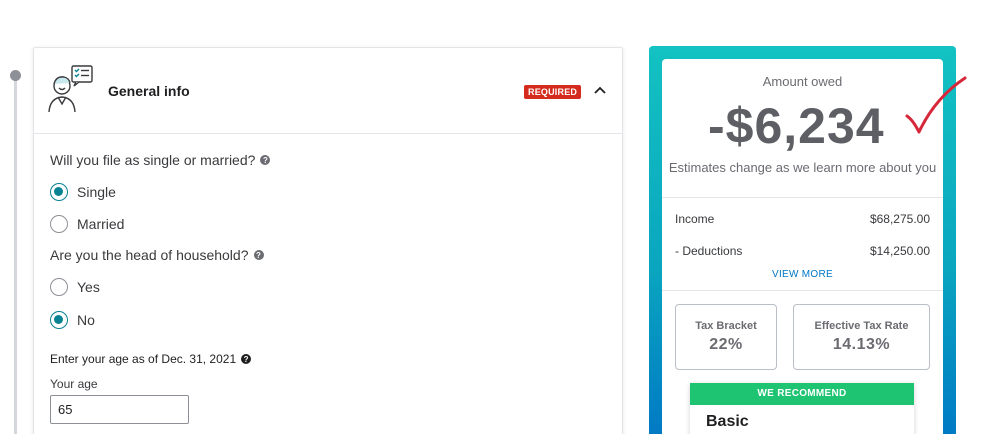  Describe the element at coordinates (796, 126) in the screenshot. I see `amount-owed-value: -$6,234` at that location.